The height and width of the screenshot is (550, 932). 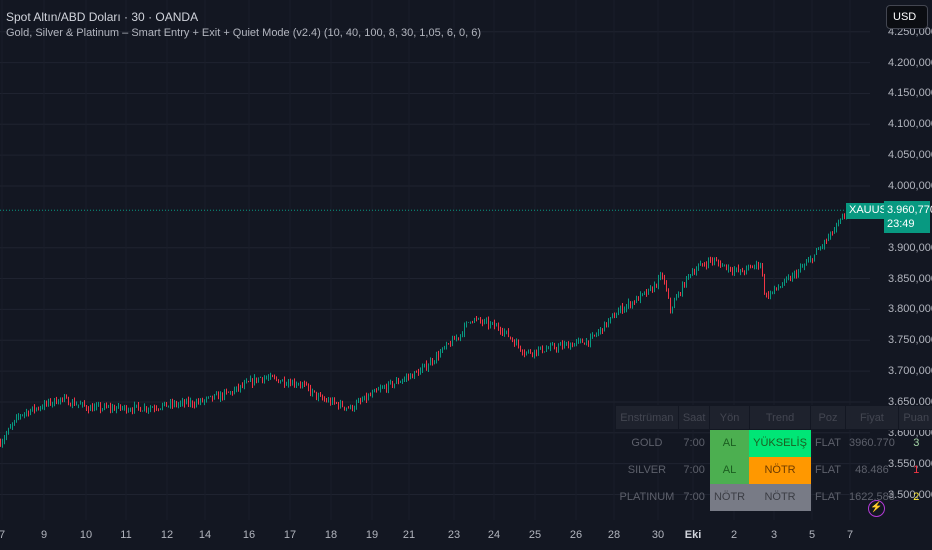 I want to click on score: 2, so click(x=916, y=497).